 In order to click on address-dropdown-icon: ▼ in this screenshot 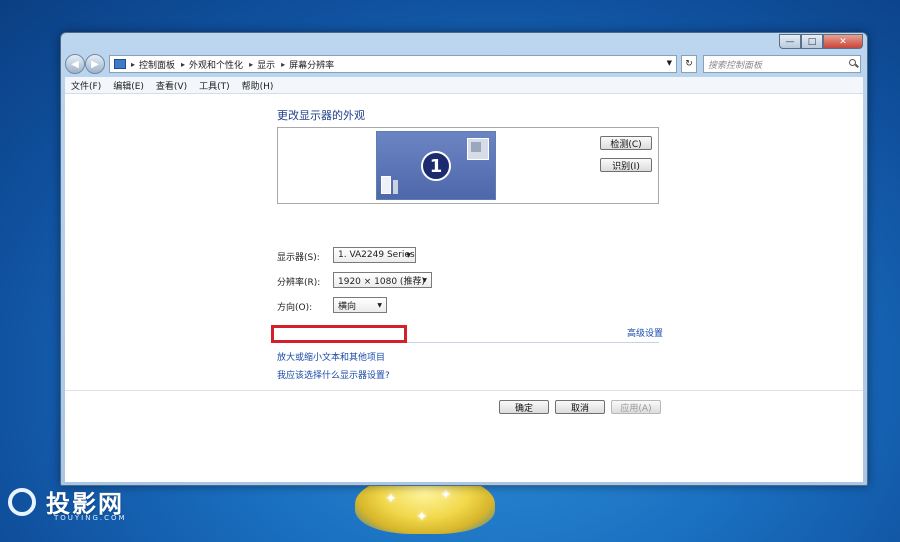, I will do `click(669, 63)`.